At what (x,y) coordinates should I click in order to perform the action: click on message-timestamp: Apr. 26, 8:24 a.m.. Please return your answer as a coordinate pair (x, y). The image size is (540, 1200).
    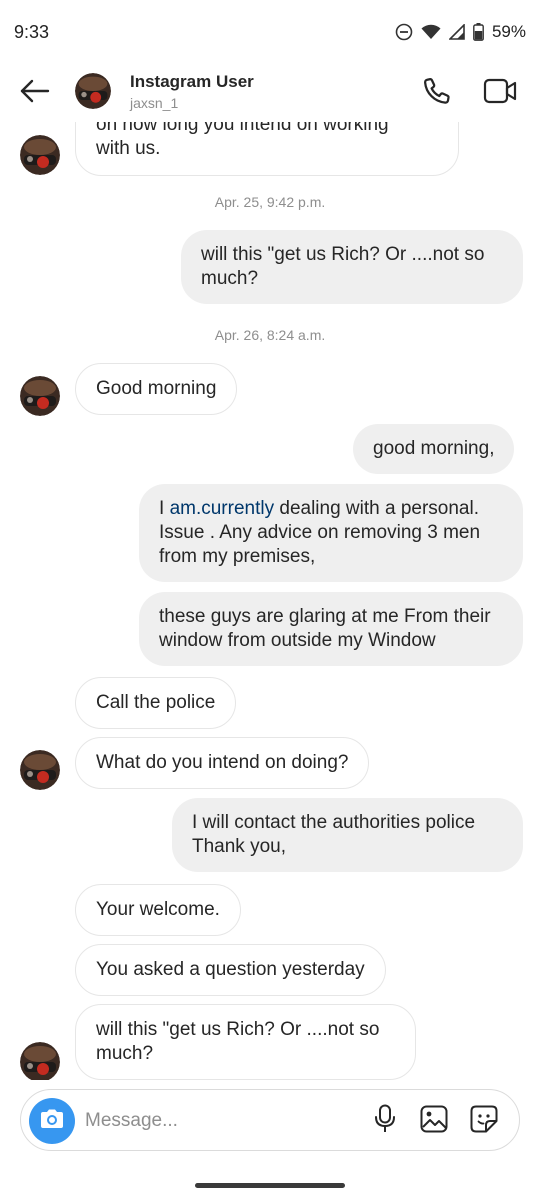
    Looking at the image, I should click on (270, 335).